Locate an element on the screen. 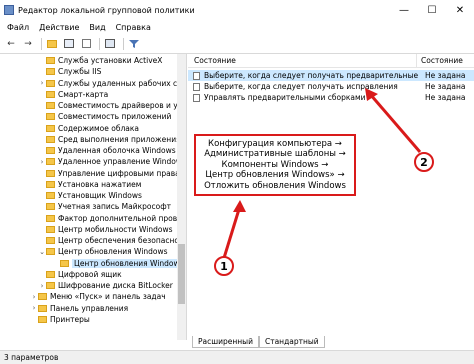  tree-item-label: Службы IIS is located at coordinates (80, 72).